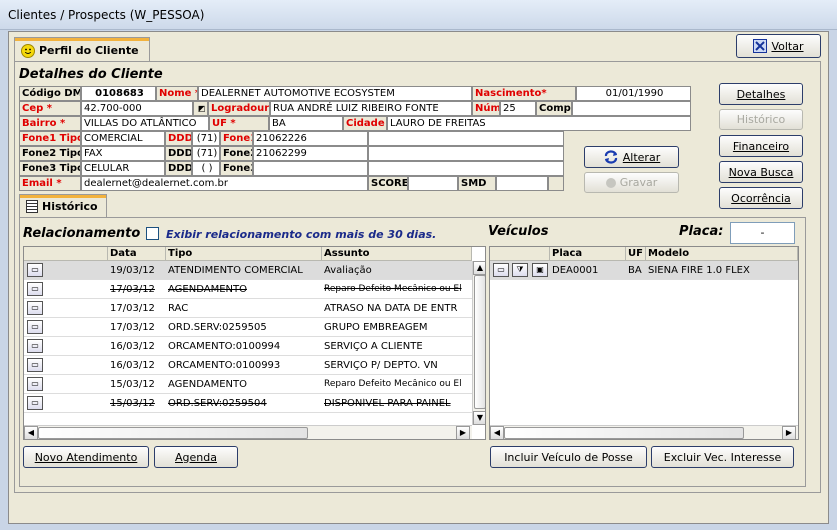  What do you see at coordinates (206, 138) in the screenshot?
I see `ddd1-field: (71)` at bounding box center [206, 138].